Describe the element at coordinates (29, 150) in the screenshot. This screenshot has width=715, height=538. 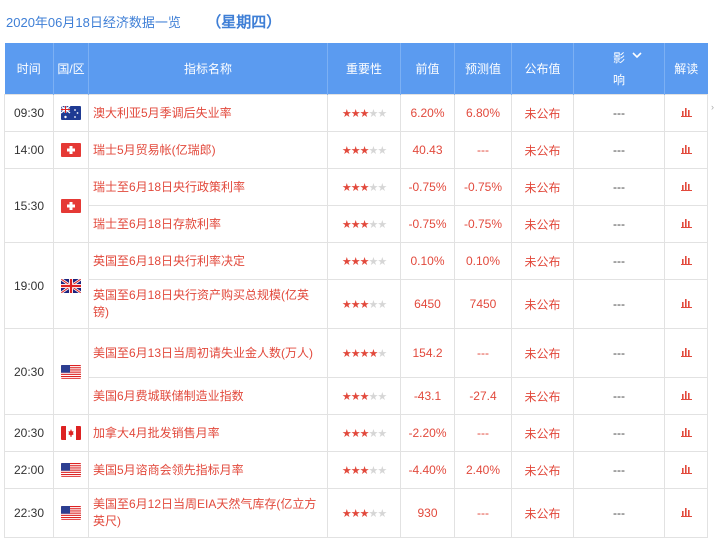
I see `time-cell: 14:00` at that location.